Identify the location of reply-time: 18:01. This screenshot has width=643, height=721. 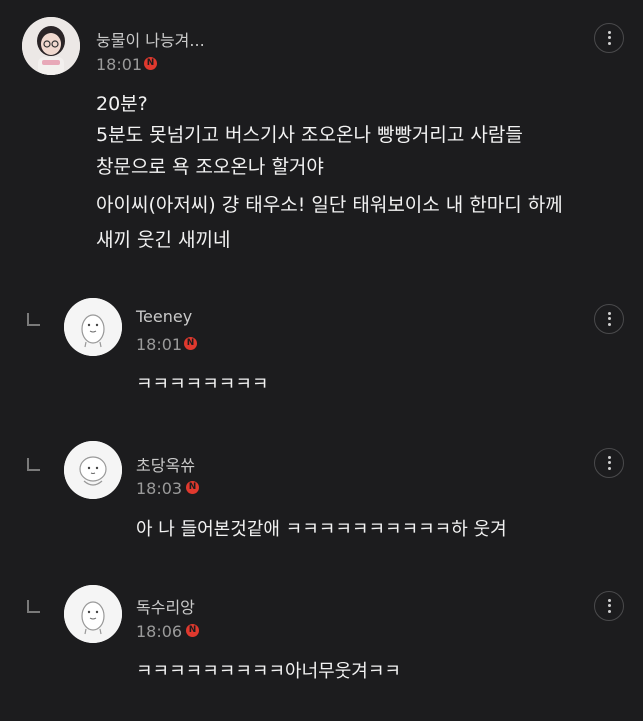
(159, 344).